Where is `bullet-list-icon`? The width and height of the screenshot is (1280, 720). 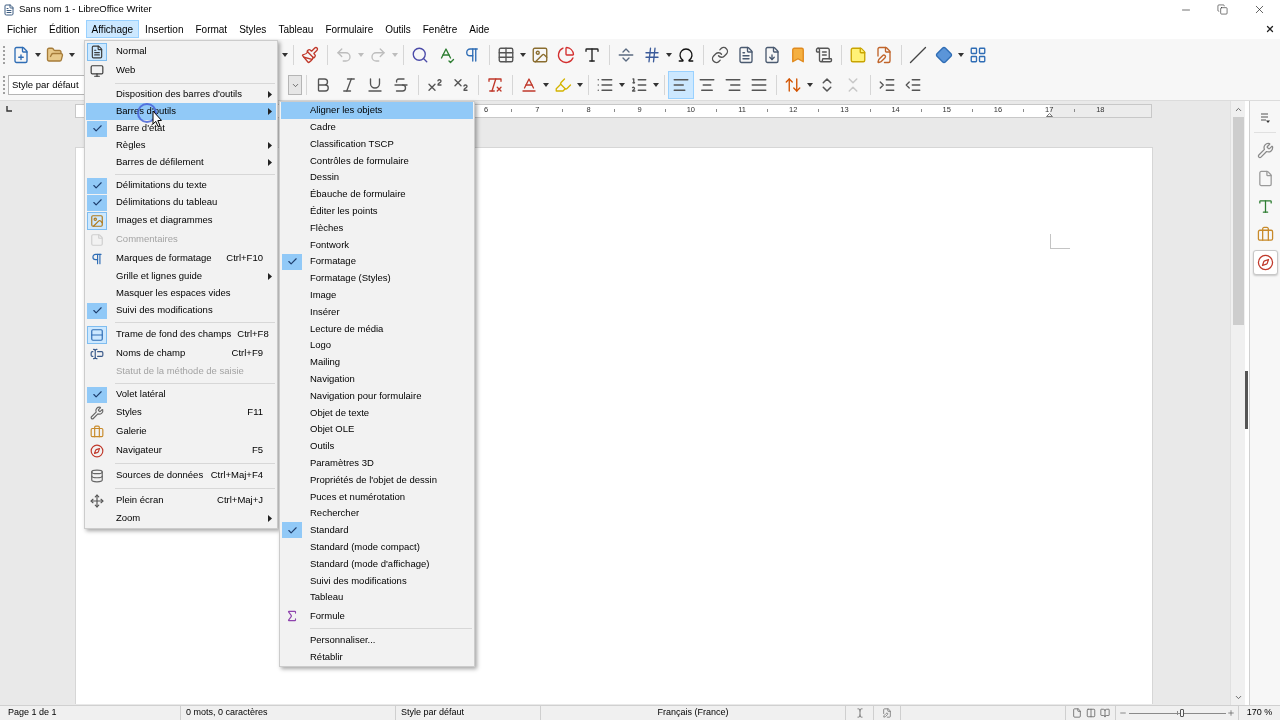
bullet-list-icon is located at coordinates (605, 85).